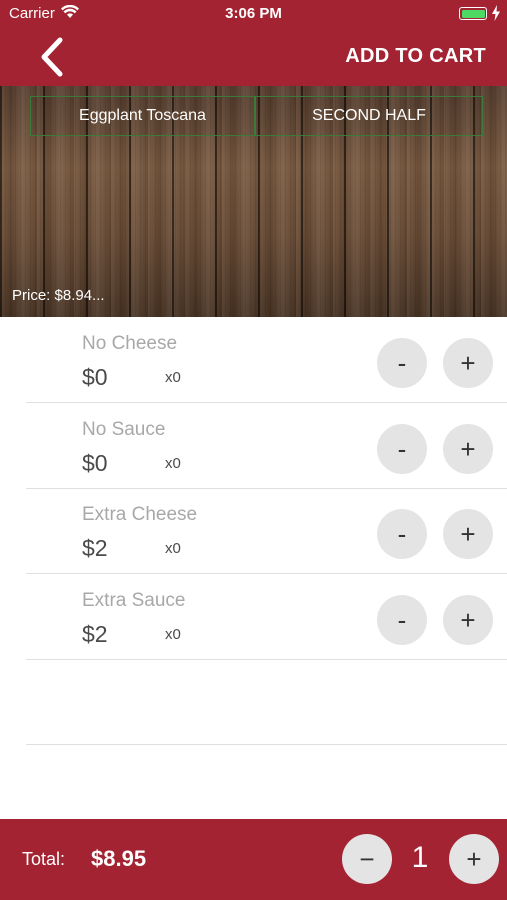 This screenshot has height=900, width=507. What do you see at coordinates (369, 116) in the screenshot?
I see `second-half-tab: SECOND HALF` at bounding box center [369, 116].